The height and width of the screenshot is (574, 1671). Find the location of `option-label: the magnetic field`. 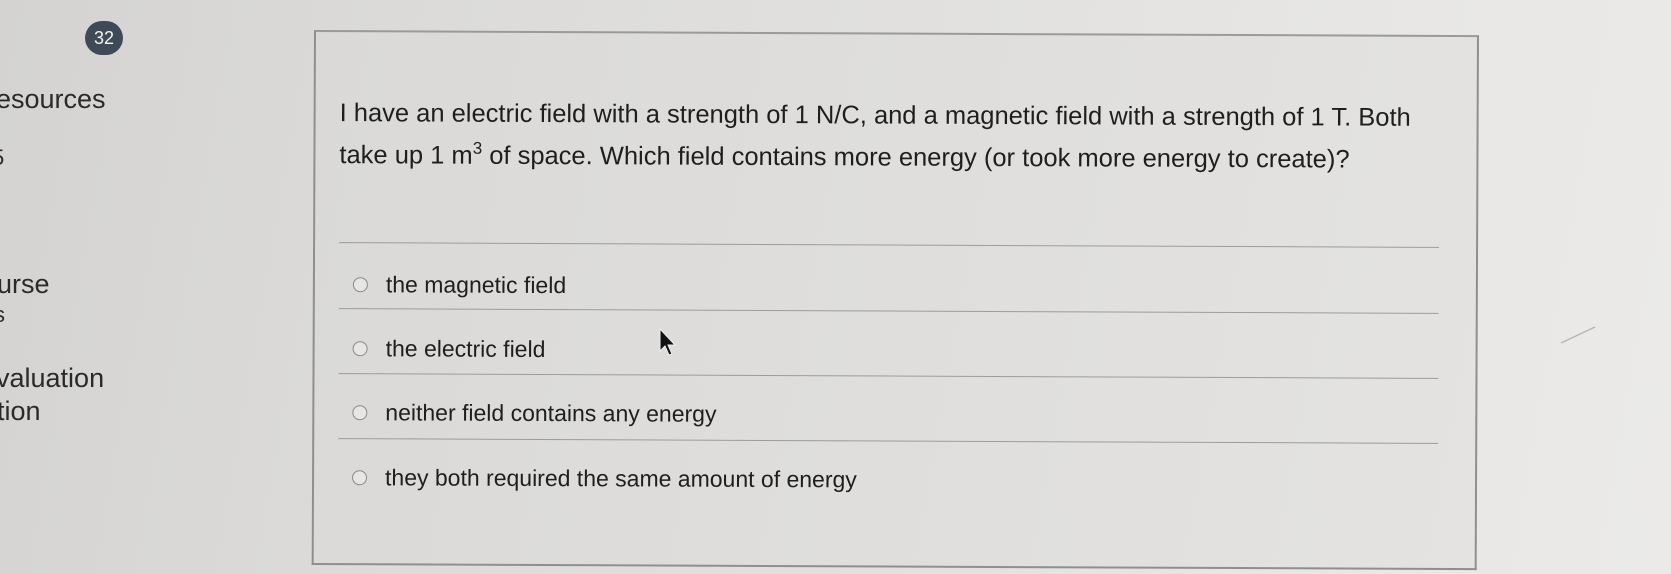

option-label: the magnetic field is located at coordinates (476, 284).